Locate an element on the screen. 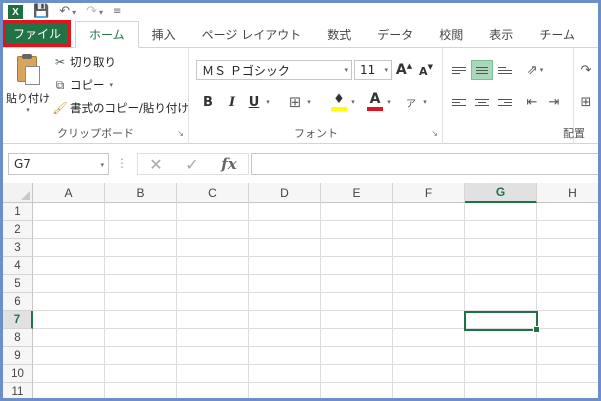 The height and width of the screenshot is (401, 601). scissors-icon: ✂ is located at coordinates (60, 62).